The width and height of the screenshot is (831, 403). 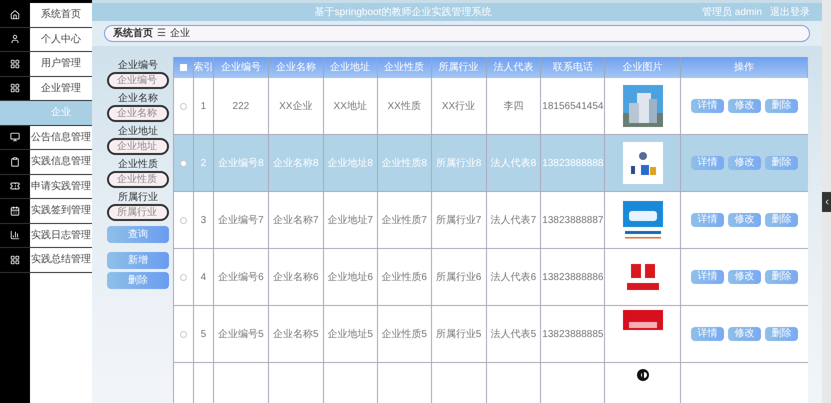 What do you see at coordinates (15, 15) in the screenshot?
I see `home-icon` at bounding box center [15, 15].